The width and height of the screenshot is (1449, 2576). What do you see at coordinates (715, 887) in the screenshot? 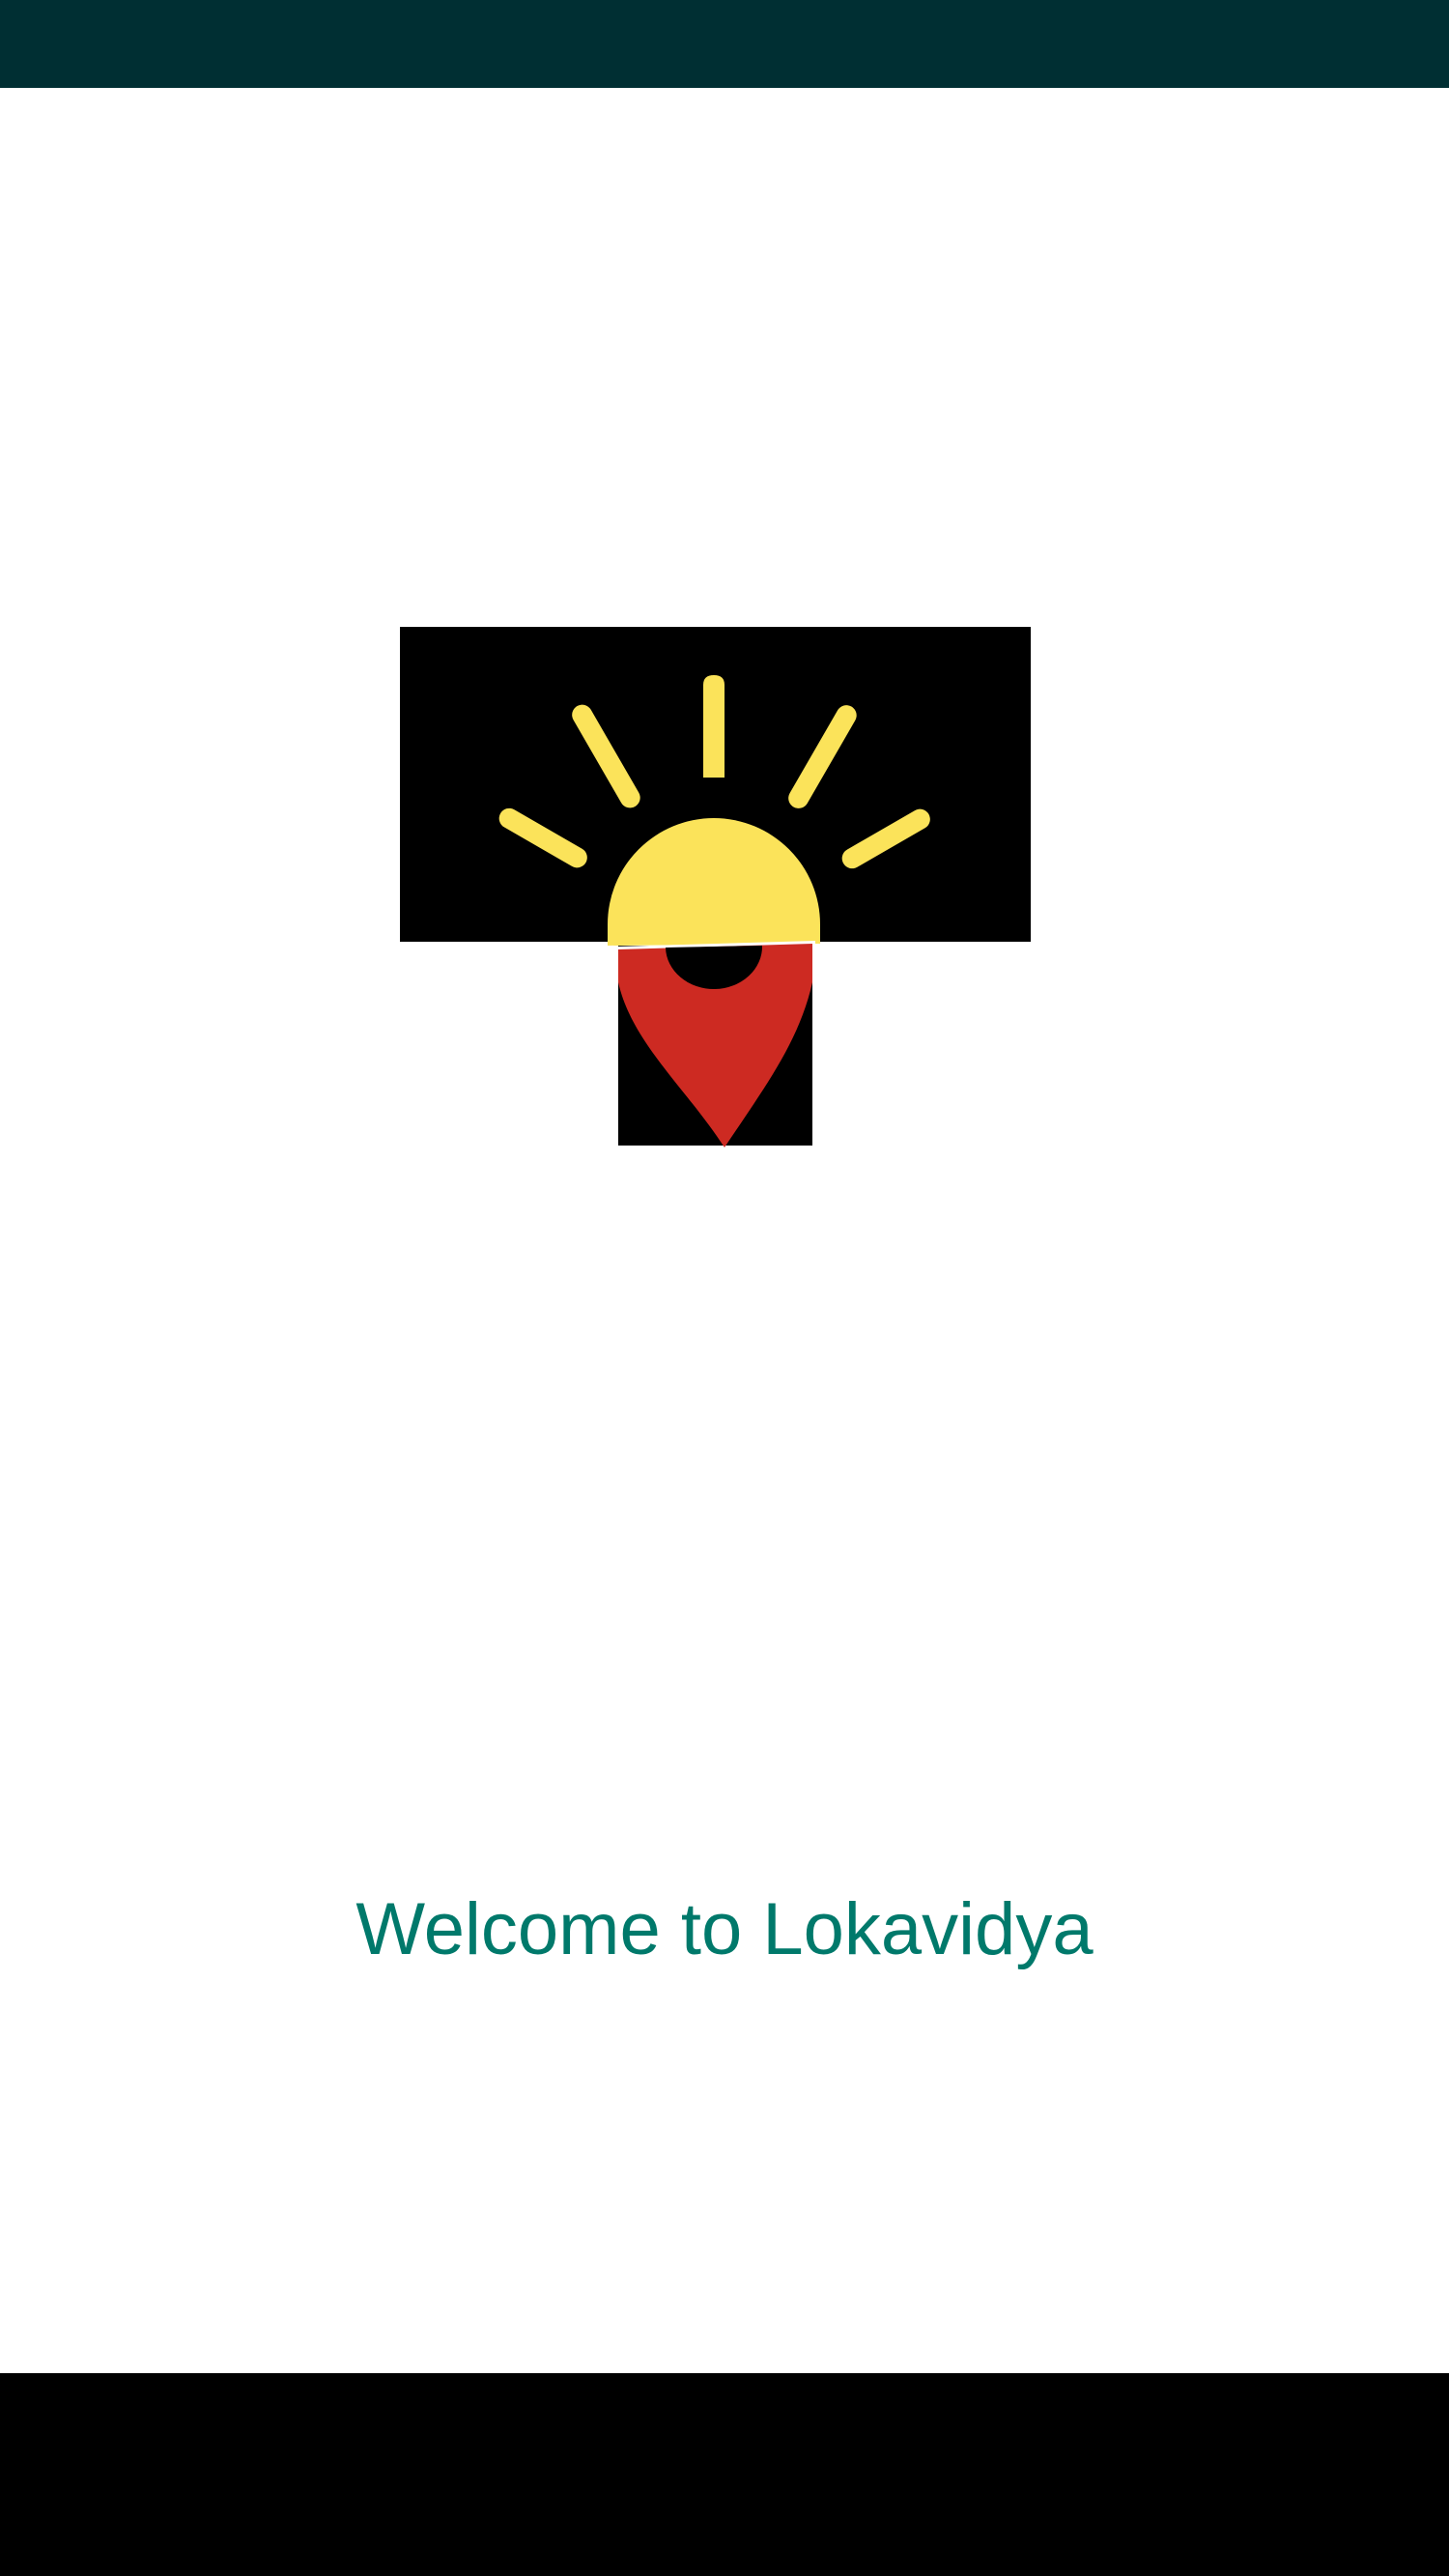
I see `lokavidya-logo` at bounding box center [715, 887].